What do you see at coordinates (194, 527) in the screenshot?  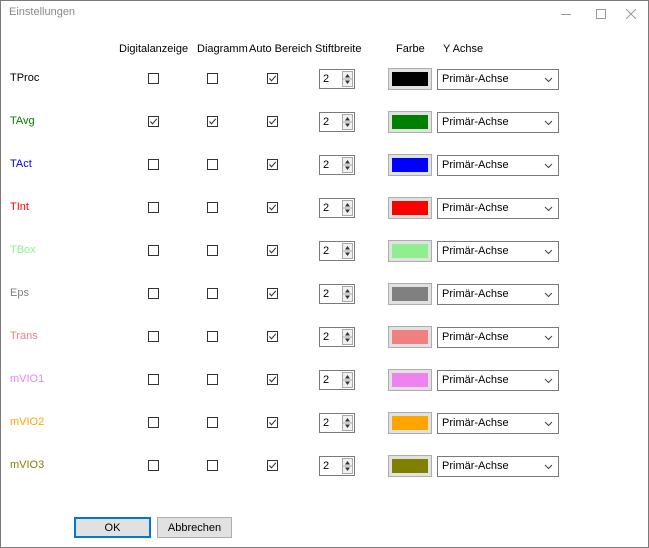 I see `cancel-button: Abbrechen` at bounding box center [194, 527].